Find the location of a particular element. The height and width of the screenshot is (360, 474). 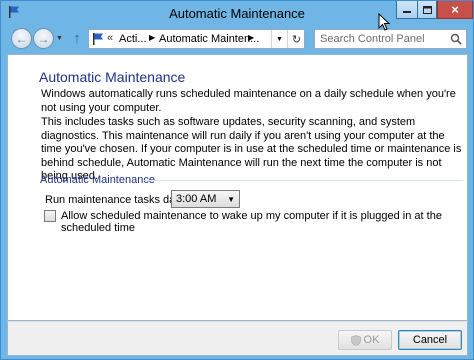

refresh-icon: ↻ is located at coordinates (296, 39).